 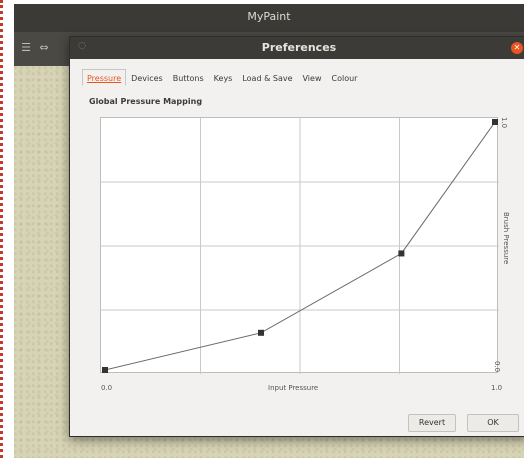 What do you see at coordinates (104, 77) in the screenshot?
I see `tab-pressure: Pressure` at bounding box center [104, 77].